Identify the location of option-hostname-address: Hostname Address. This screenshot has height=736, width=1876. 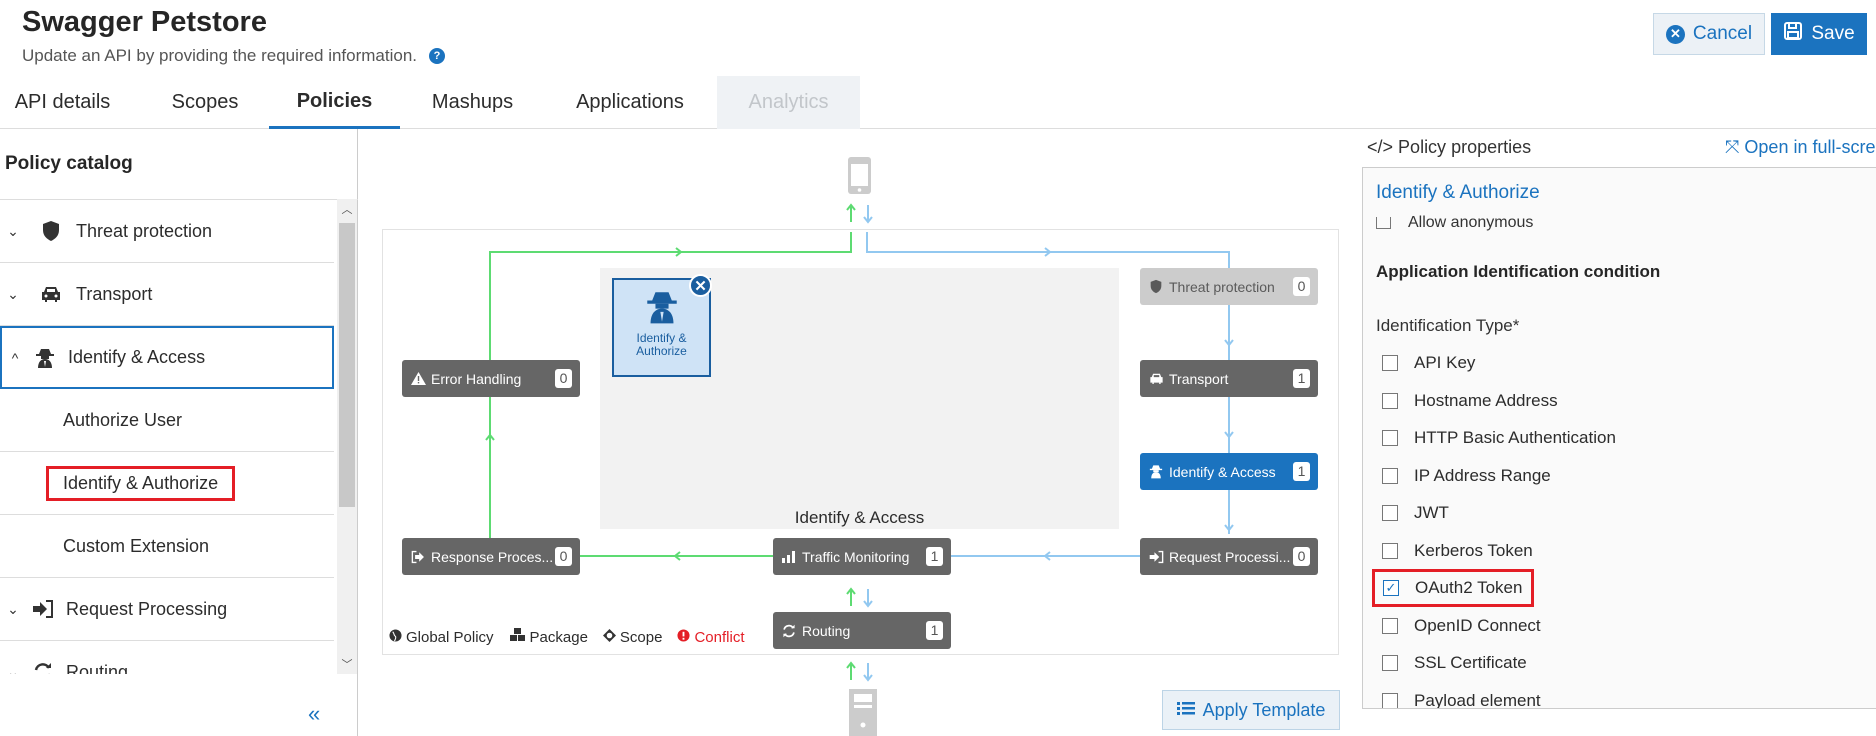
(1470, 401).